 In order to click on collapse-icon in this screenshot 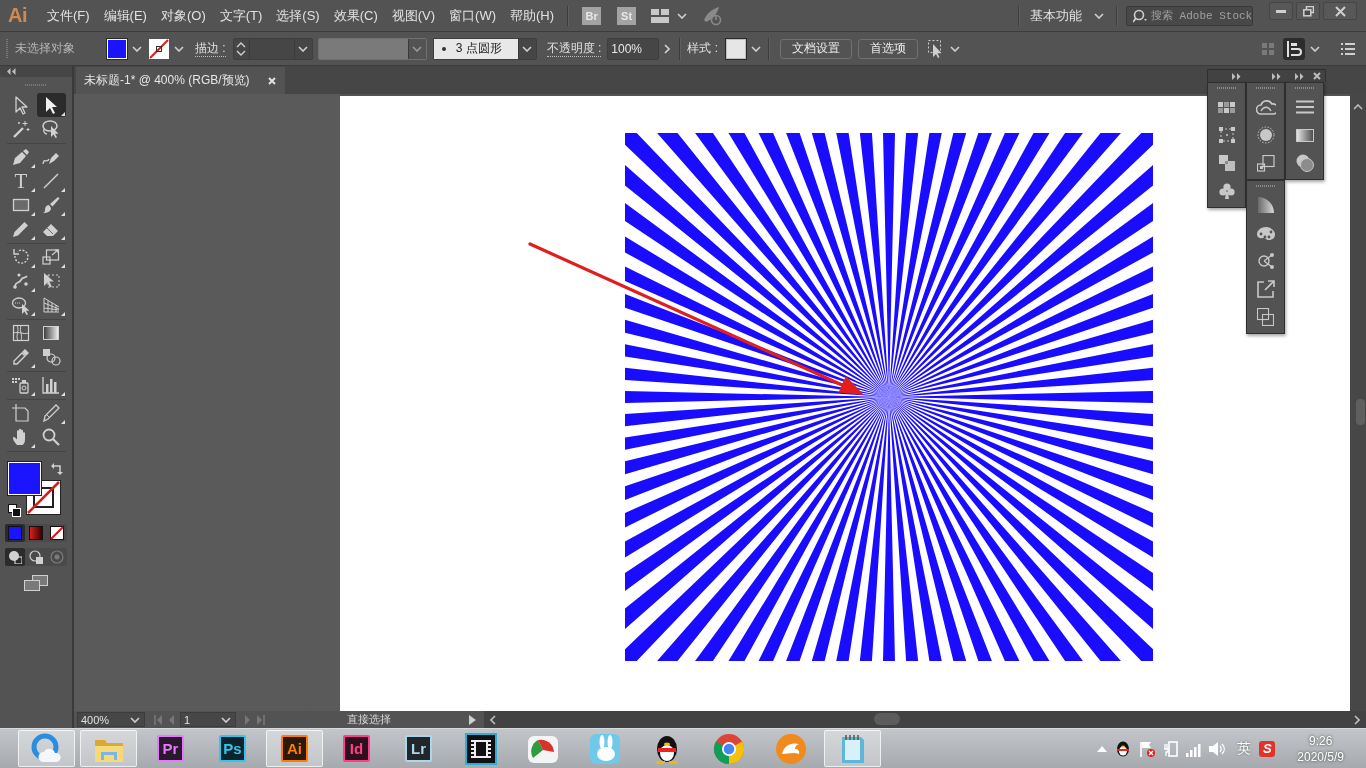, I will do `click(11, 71)`.